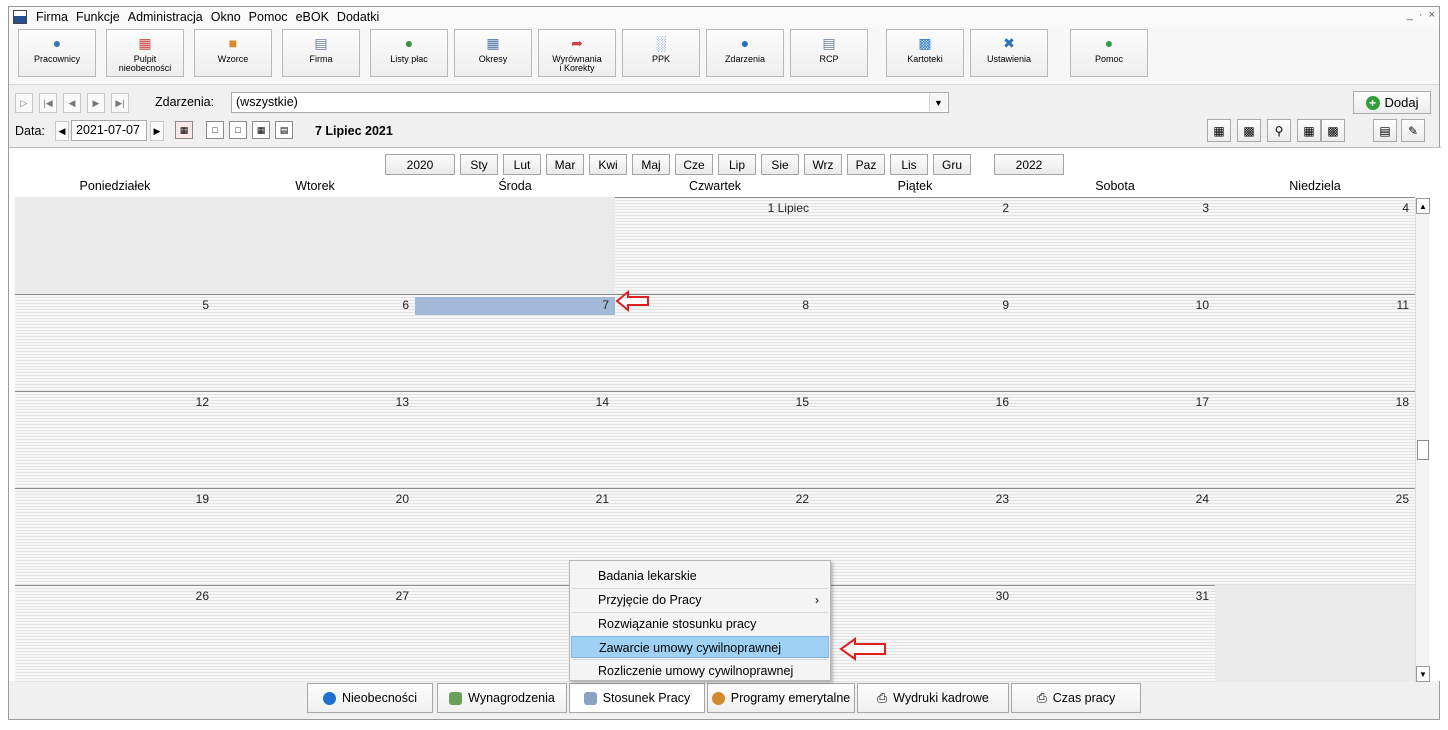 This screenshot has width=1448, height=730. Describe the element at coordinates (184, 130) in the screenshot. I see `calendar-picker-icon: ▦` at that location.